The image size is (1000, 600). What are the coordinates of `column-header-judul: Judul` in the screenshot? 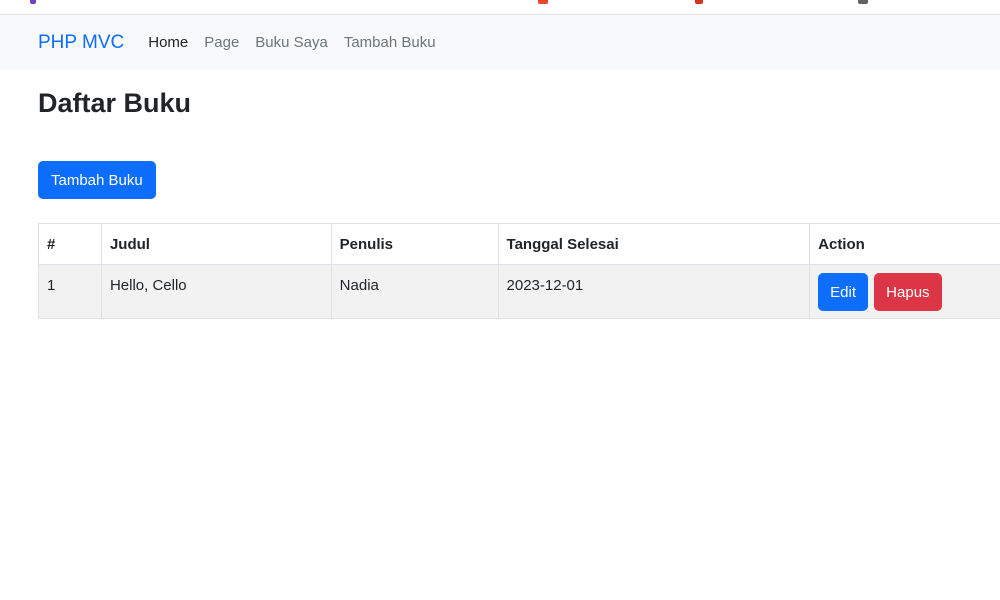 It's located at (216, 244).